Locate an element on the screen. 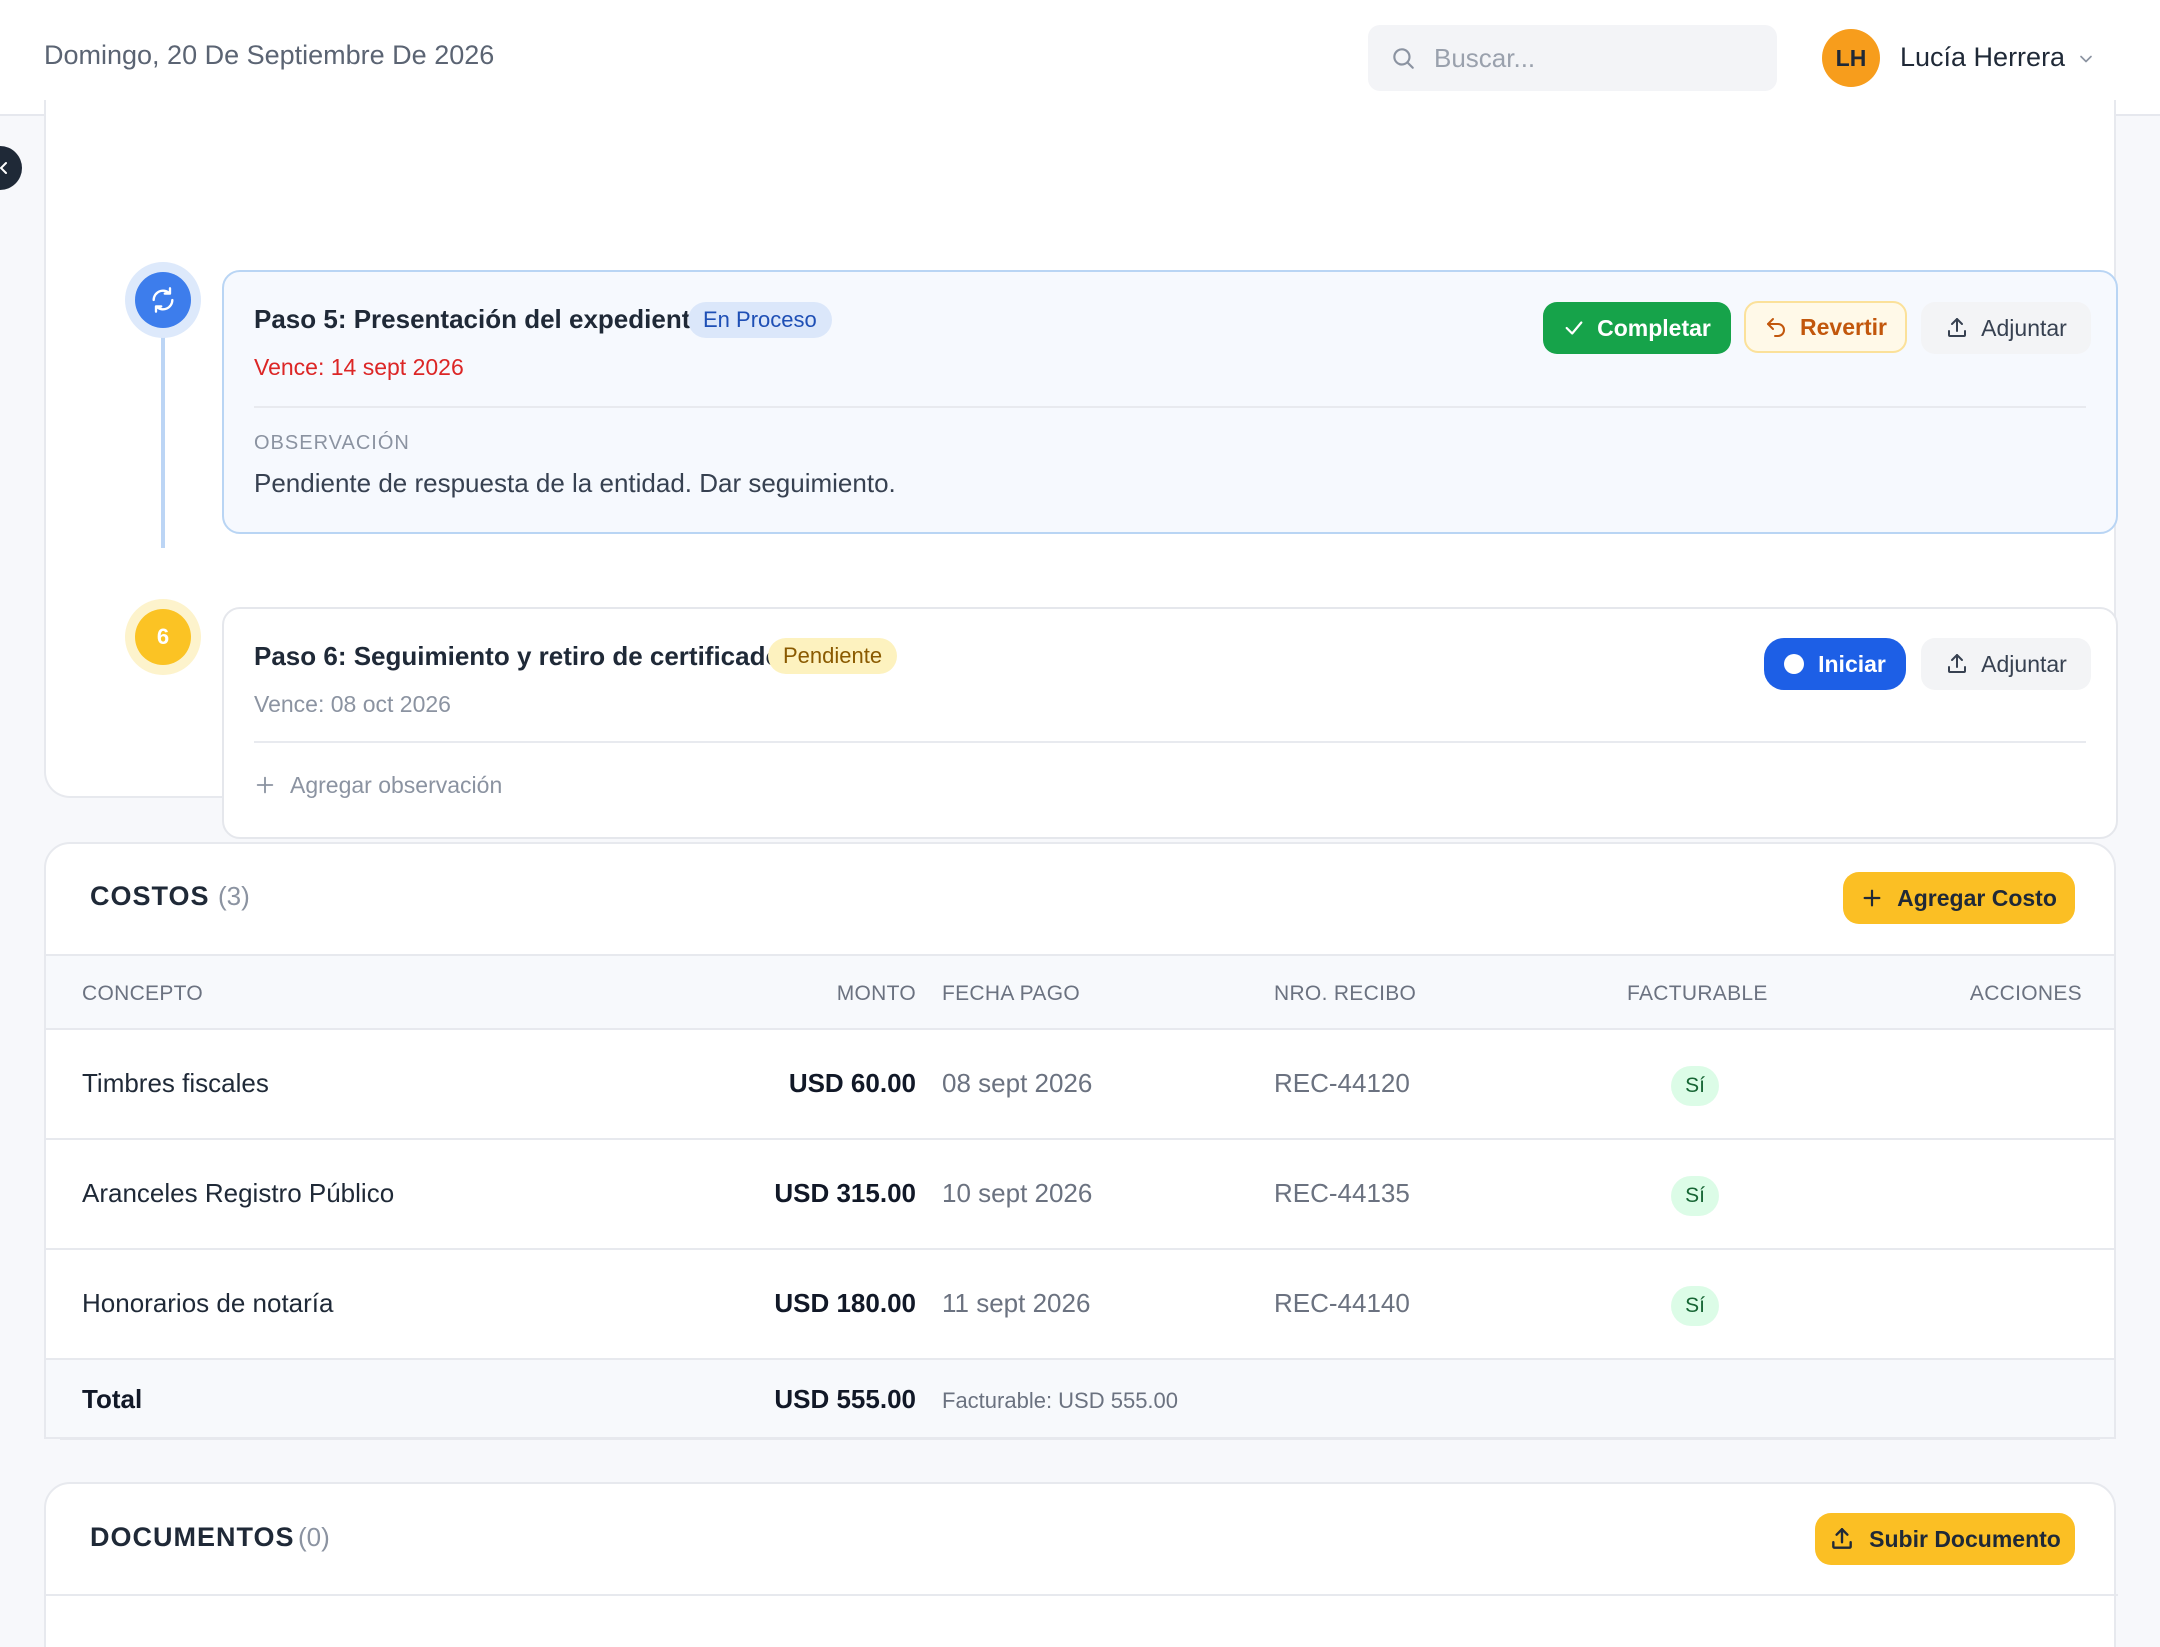 The image size is (2160, 1647). cost-amount: USD 60.00 is located at coordinates (852, 1083).